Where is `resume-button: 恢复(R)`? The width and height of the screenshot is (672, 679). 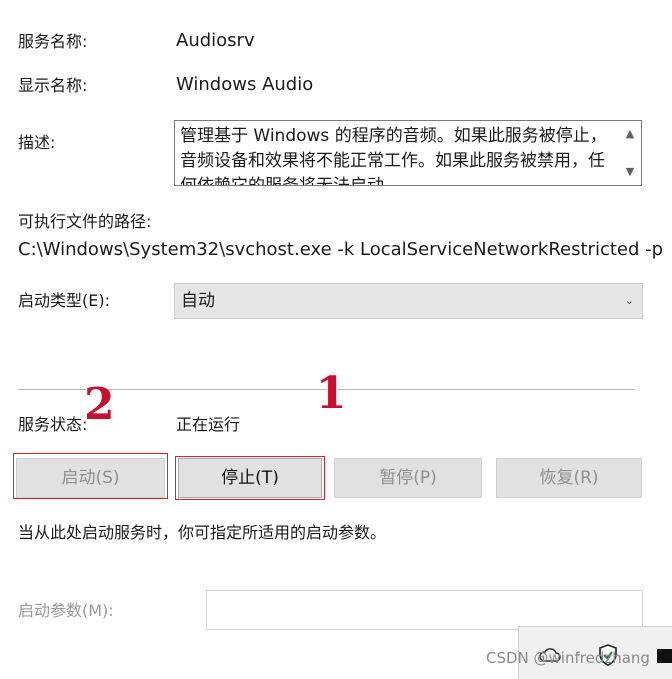 resume-button: 恢复(R) is located at coordinates (569, 478).